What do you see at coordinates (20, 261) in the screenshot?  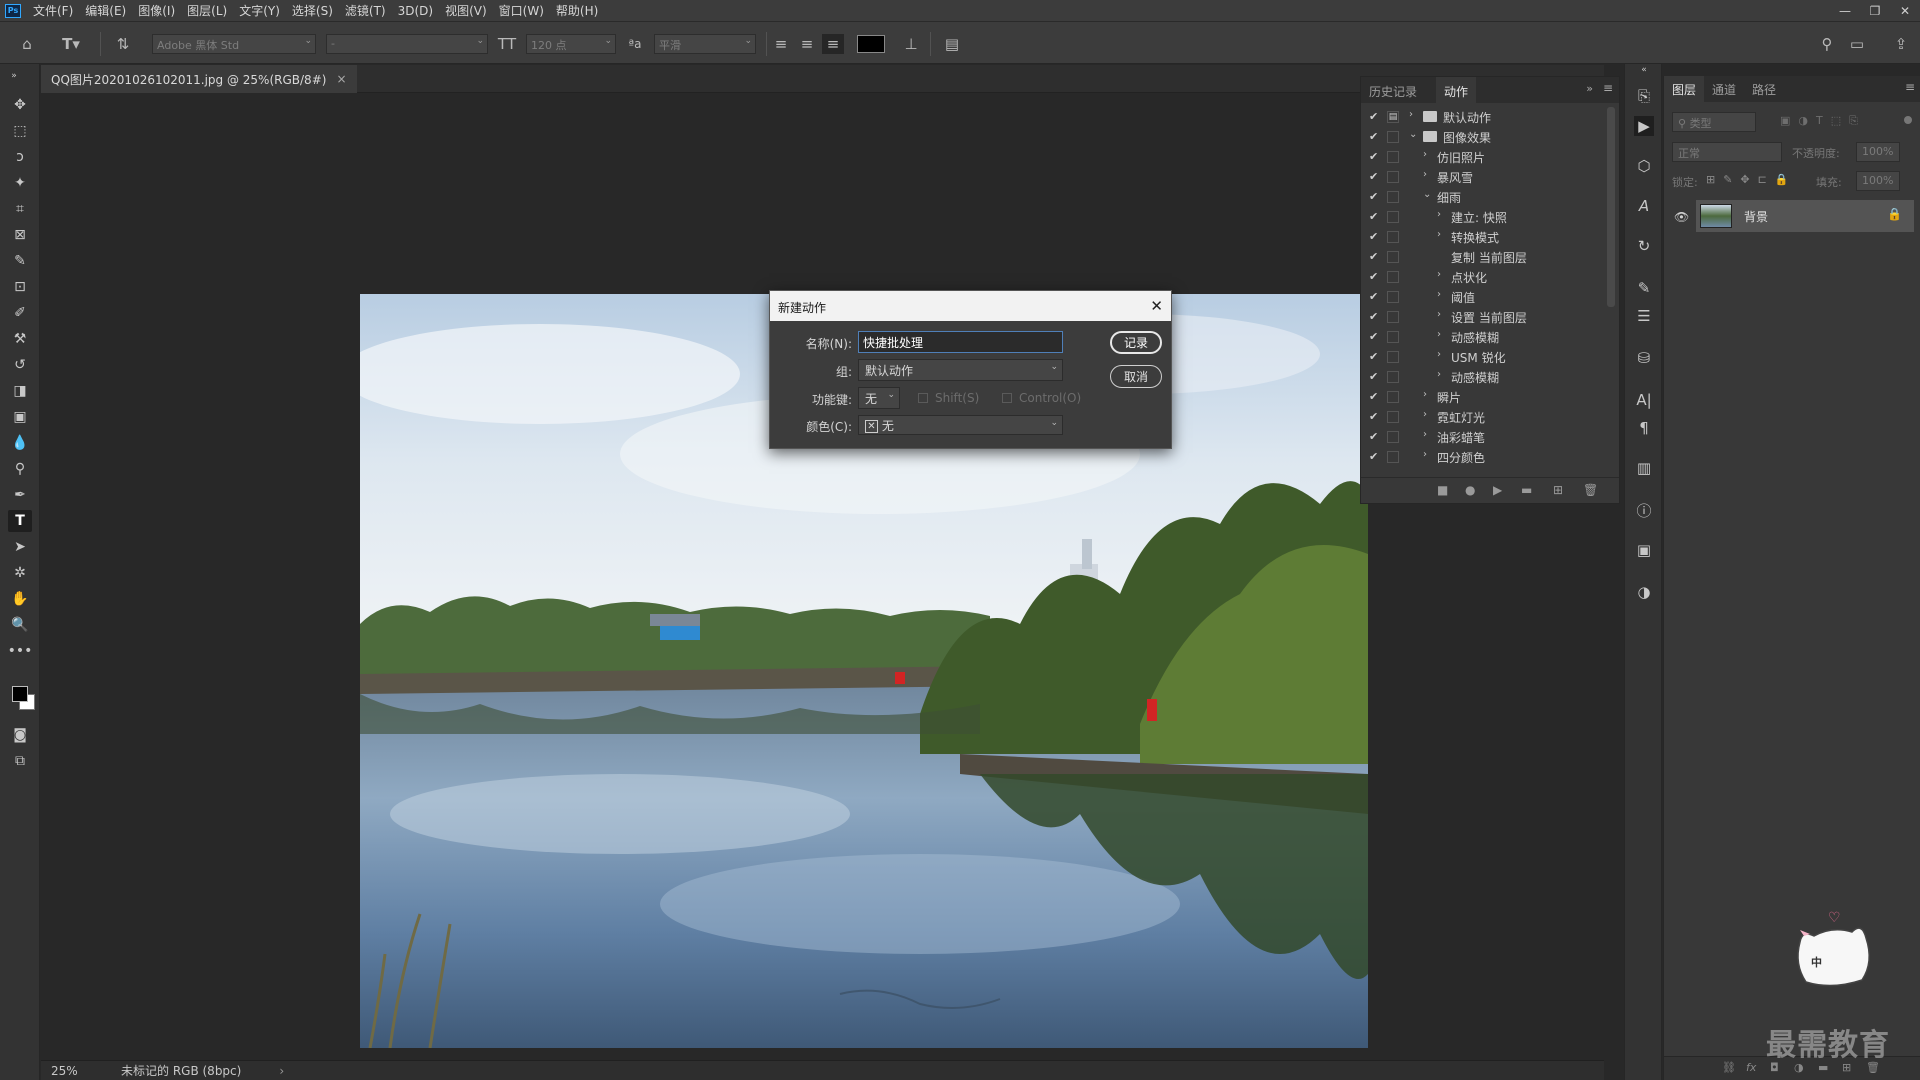 I see `eyedropper-tool-icon: ✎` at bounding box center [20, 261].